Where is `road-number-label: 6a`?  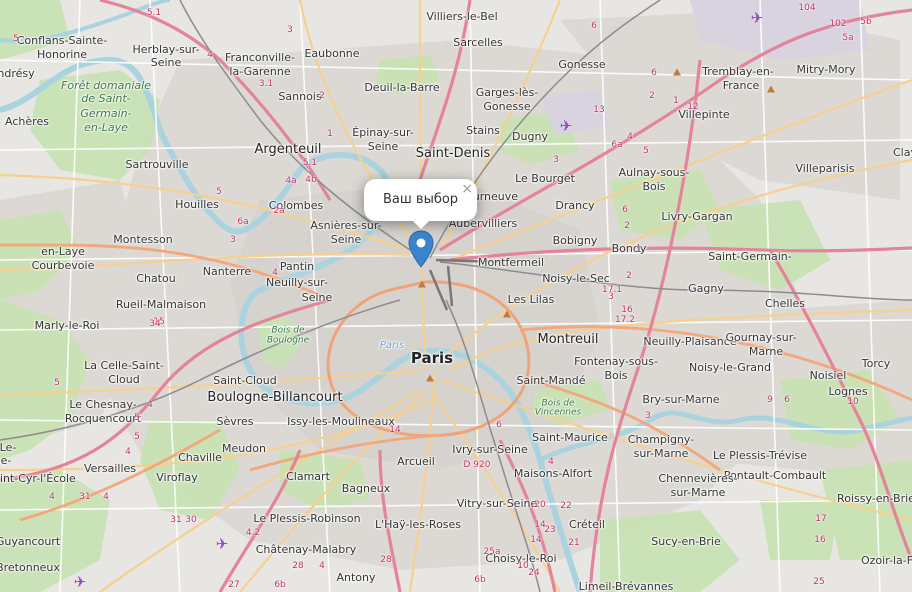 road-number-label: 6a is located at coordinates (243, 222).